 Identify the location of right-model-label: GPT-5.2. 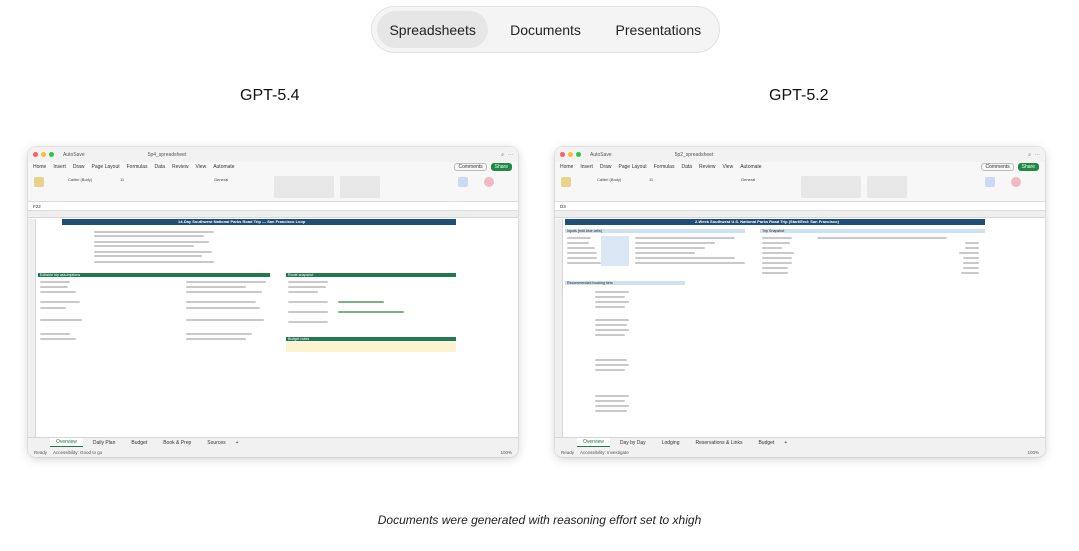
(799, 95).